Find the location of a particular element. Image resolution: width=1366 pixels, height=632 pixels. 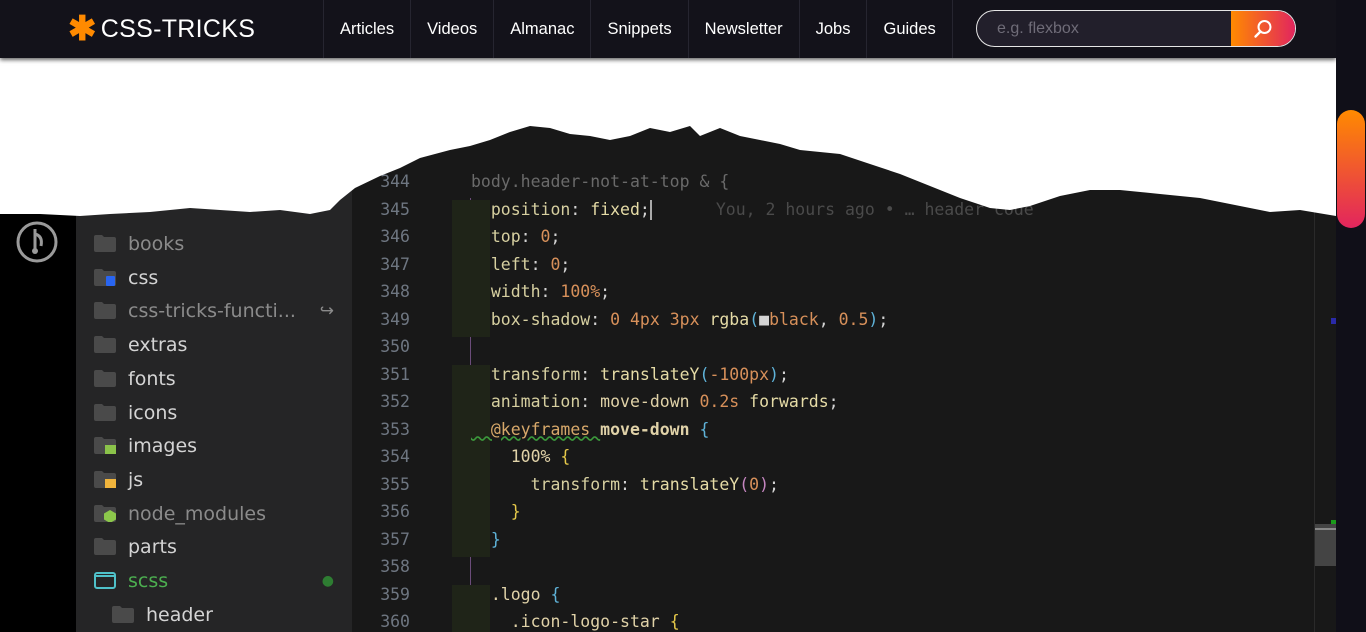

logo: ✱ CSS-TRICKS is located at coordinates (161, 29).